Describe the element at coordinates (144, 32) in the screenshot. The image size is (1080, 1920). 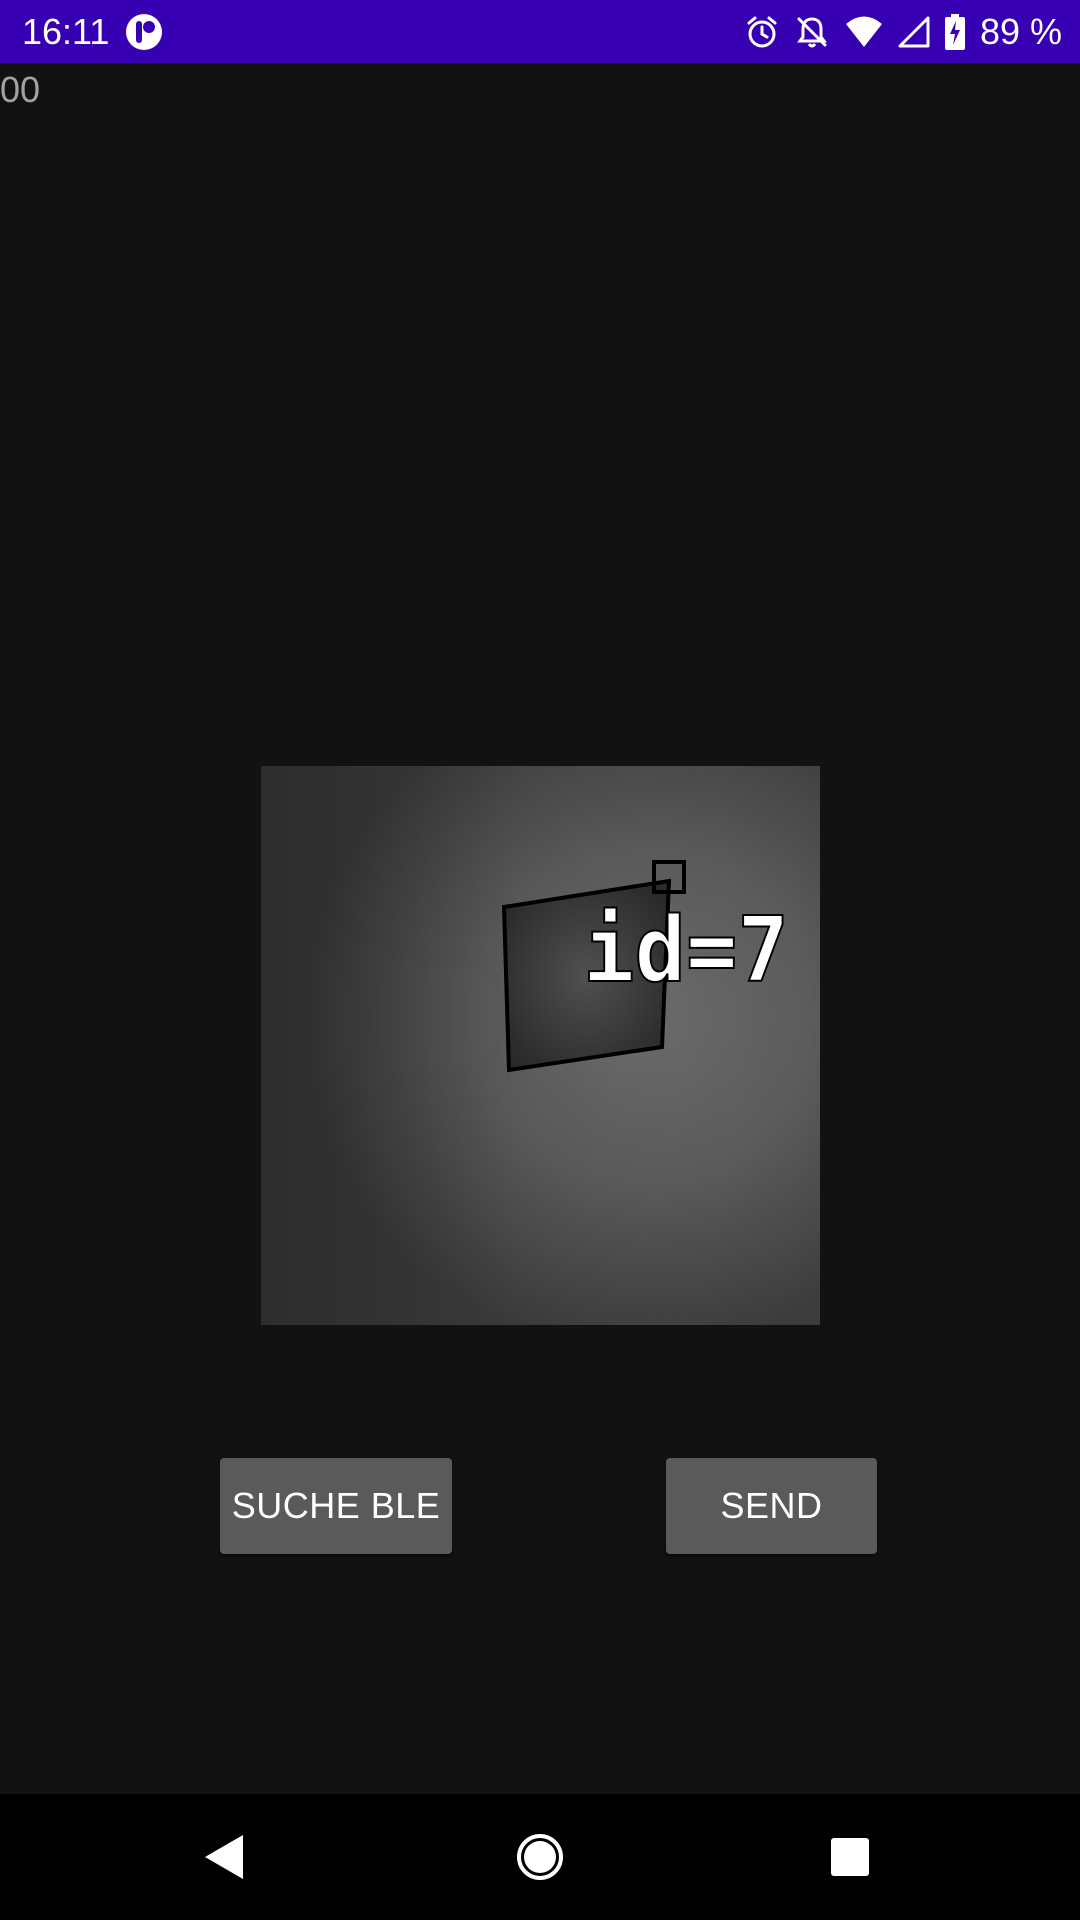
I see `app-notification-icon` at that location.